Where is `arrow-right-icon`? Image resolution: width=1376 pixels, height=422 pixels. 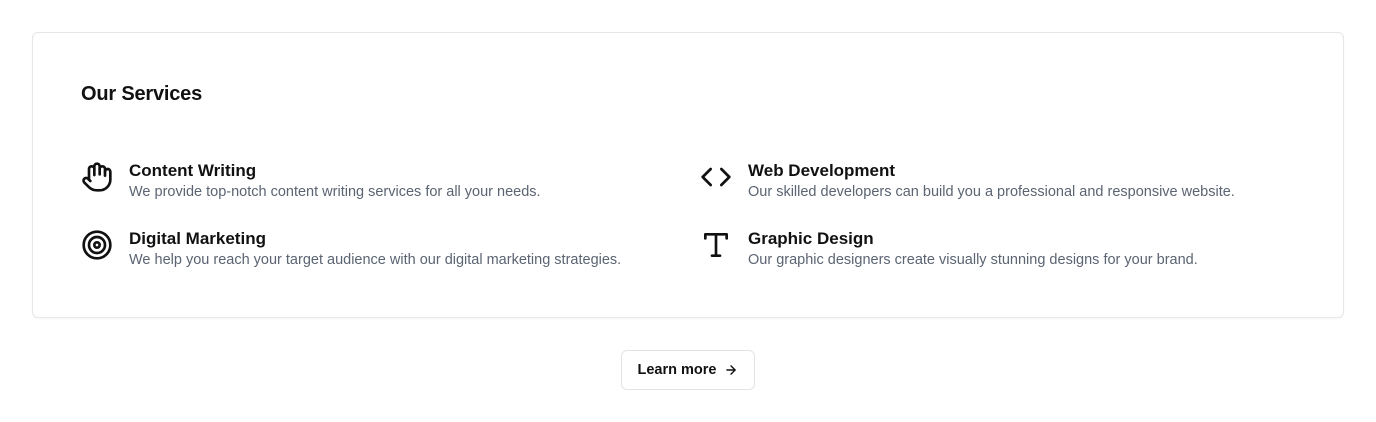 arrow-right-icon is located at coordinates (731, 370).